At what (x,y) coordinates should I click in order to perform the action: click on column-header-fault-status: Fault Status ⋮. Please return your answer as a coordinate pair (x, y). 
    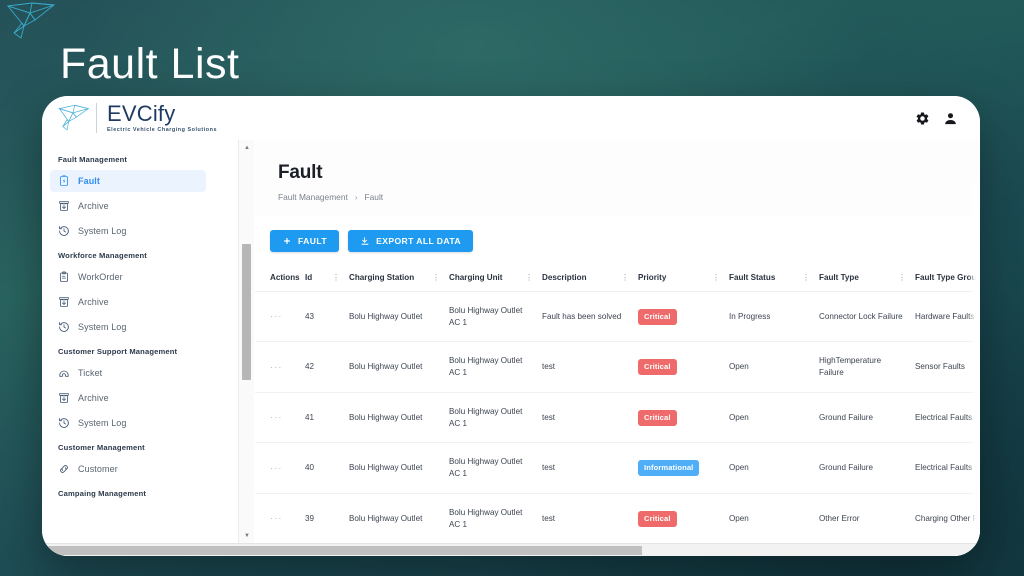
    Looking at the image, I should click on (774, 280).